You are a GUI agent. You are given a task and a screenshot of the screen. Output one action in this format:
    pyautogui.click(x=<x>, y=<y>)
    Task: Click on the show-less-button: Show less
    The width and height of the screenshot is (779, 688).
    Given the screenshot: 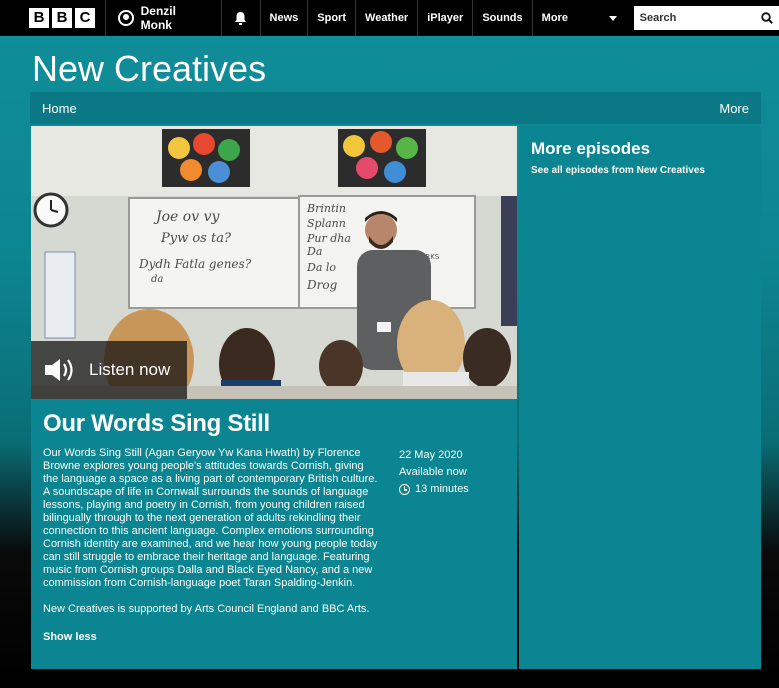 What is the action you would take?
    pyautogui.click(x=70, y=637)
    